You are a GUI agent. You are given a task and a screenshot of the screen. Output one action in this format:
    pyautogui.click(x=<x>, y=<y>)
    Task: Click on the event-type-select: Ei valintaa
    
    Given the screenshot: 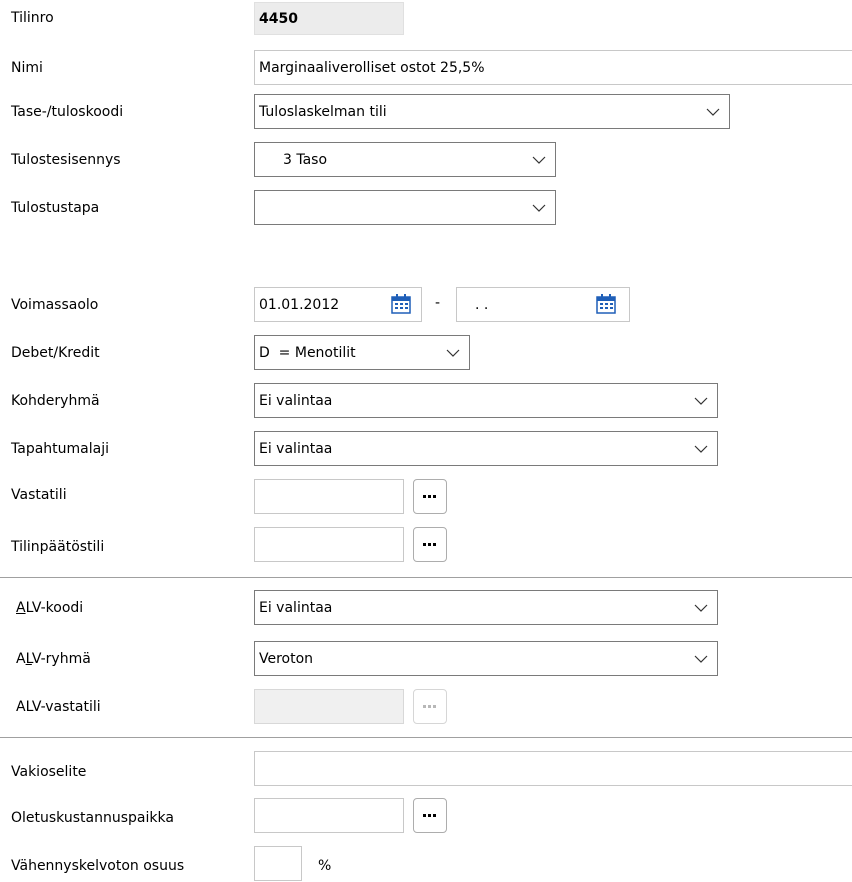 What is the action you would take?
    pyautogui.click(x=486, y=448)
    